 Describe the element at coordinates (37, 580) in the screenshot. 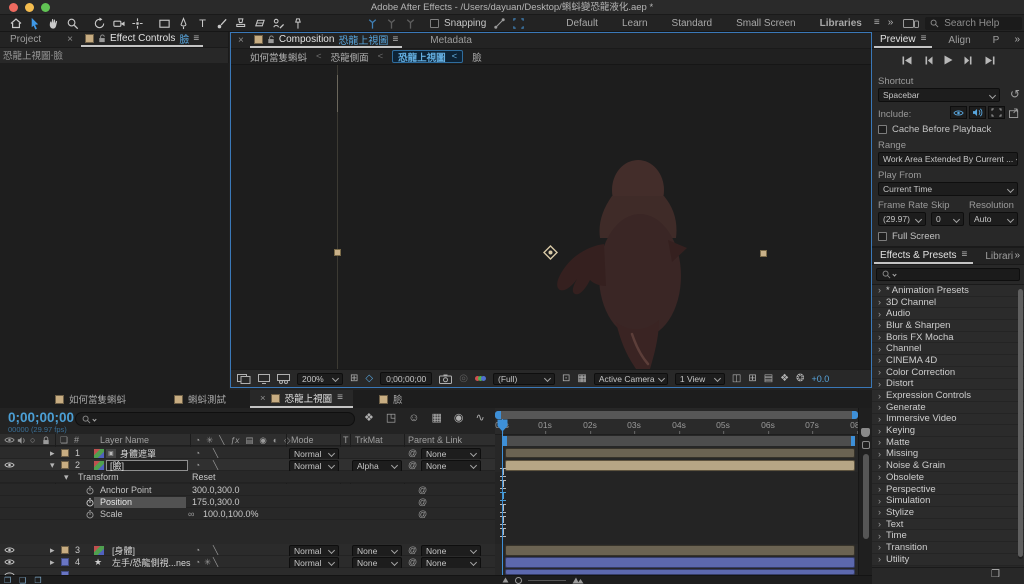

I see `expand-inout-panes-icon: ❒` at that location.